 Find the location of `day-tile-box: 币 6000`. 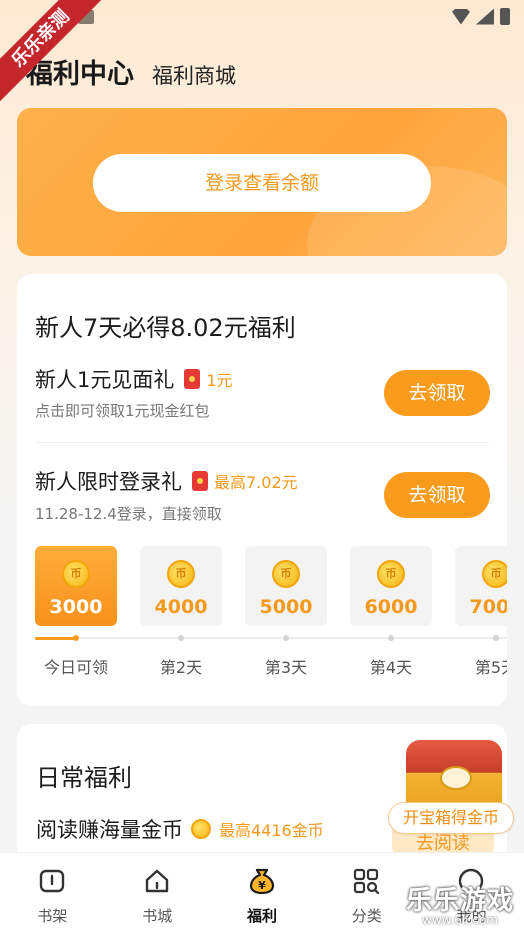

day-tile-box: 币 6000 is located at coordinates (391, 586).